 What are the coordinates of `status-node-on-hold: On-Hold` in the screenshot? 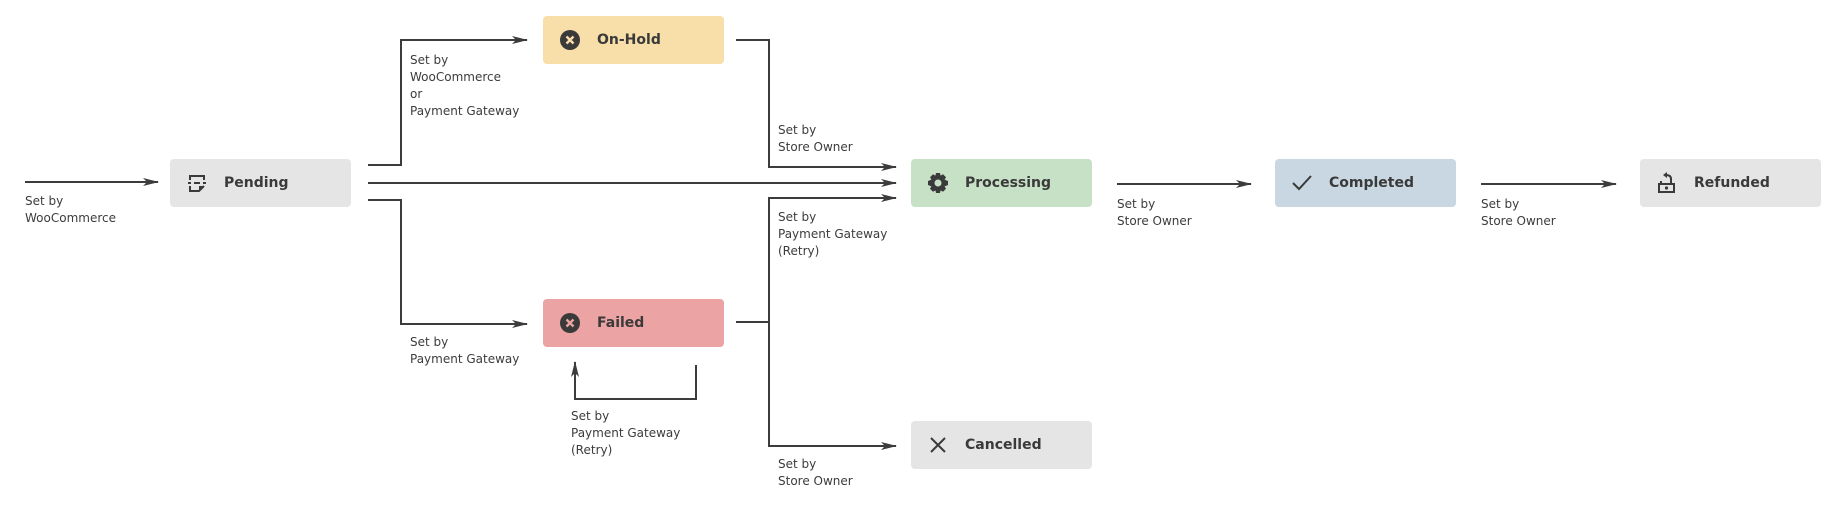 It's located at (633, 40).